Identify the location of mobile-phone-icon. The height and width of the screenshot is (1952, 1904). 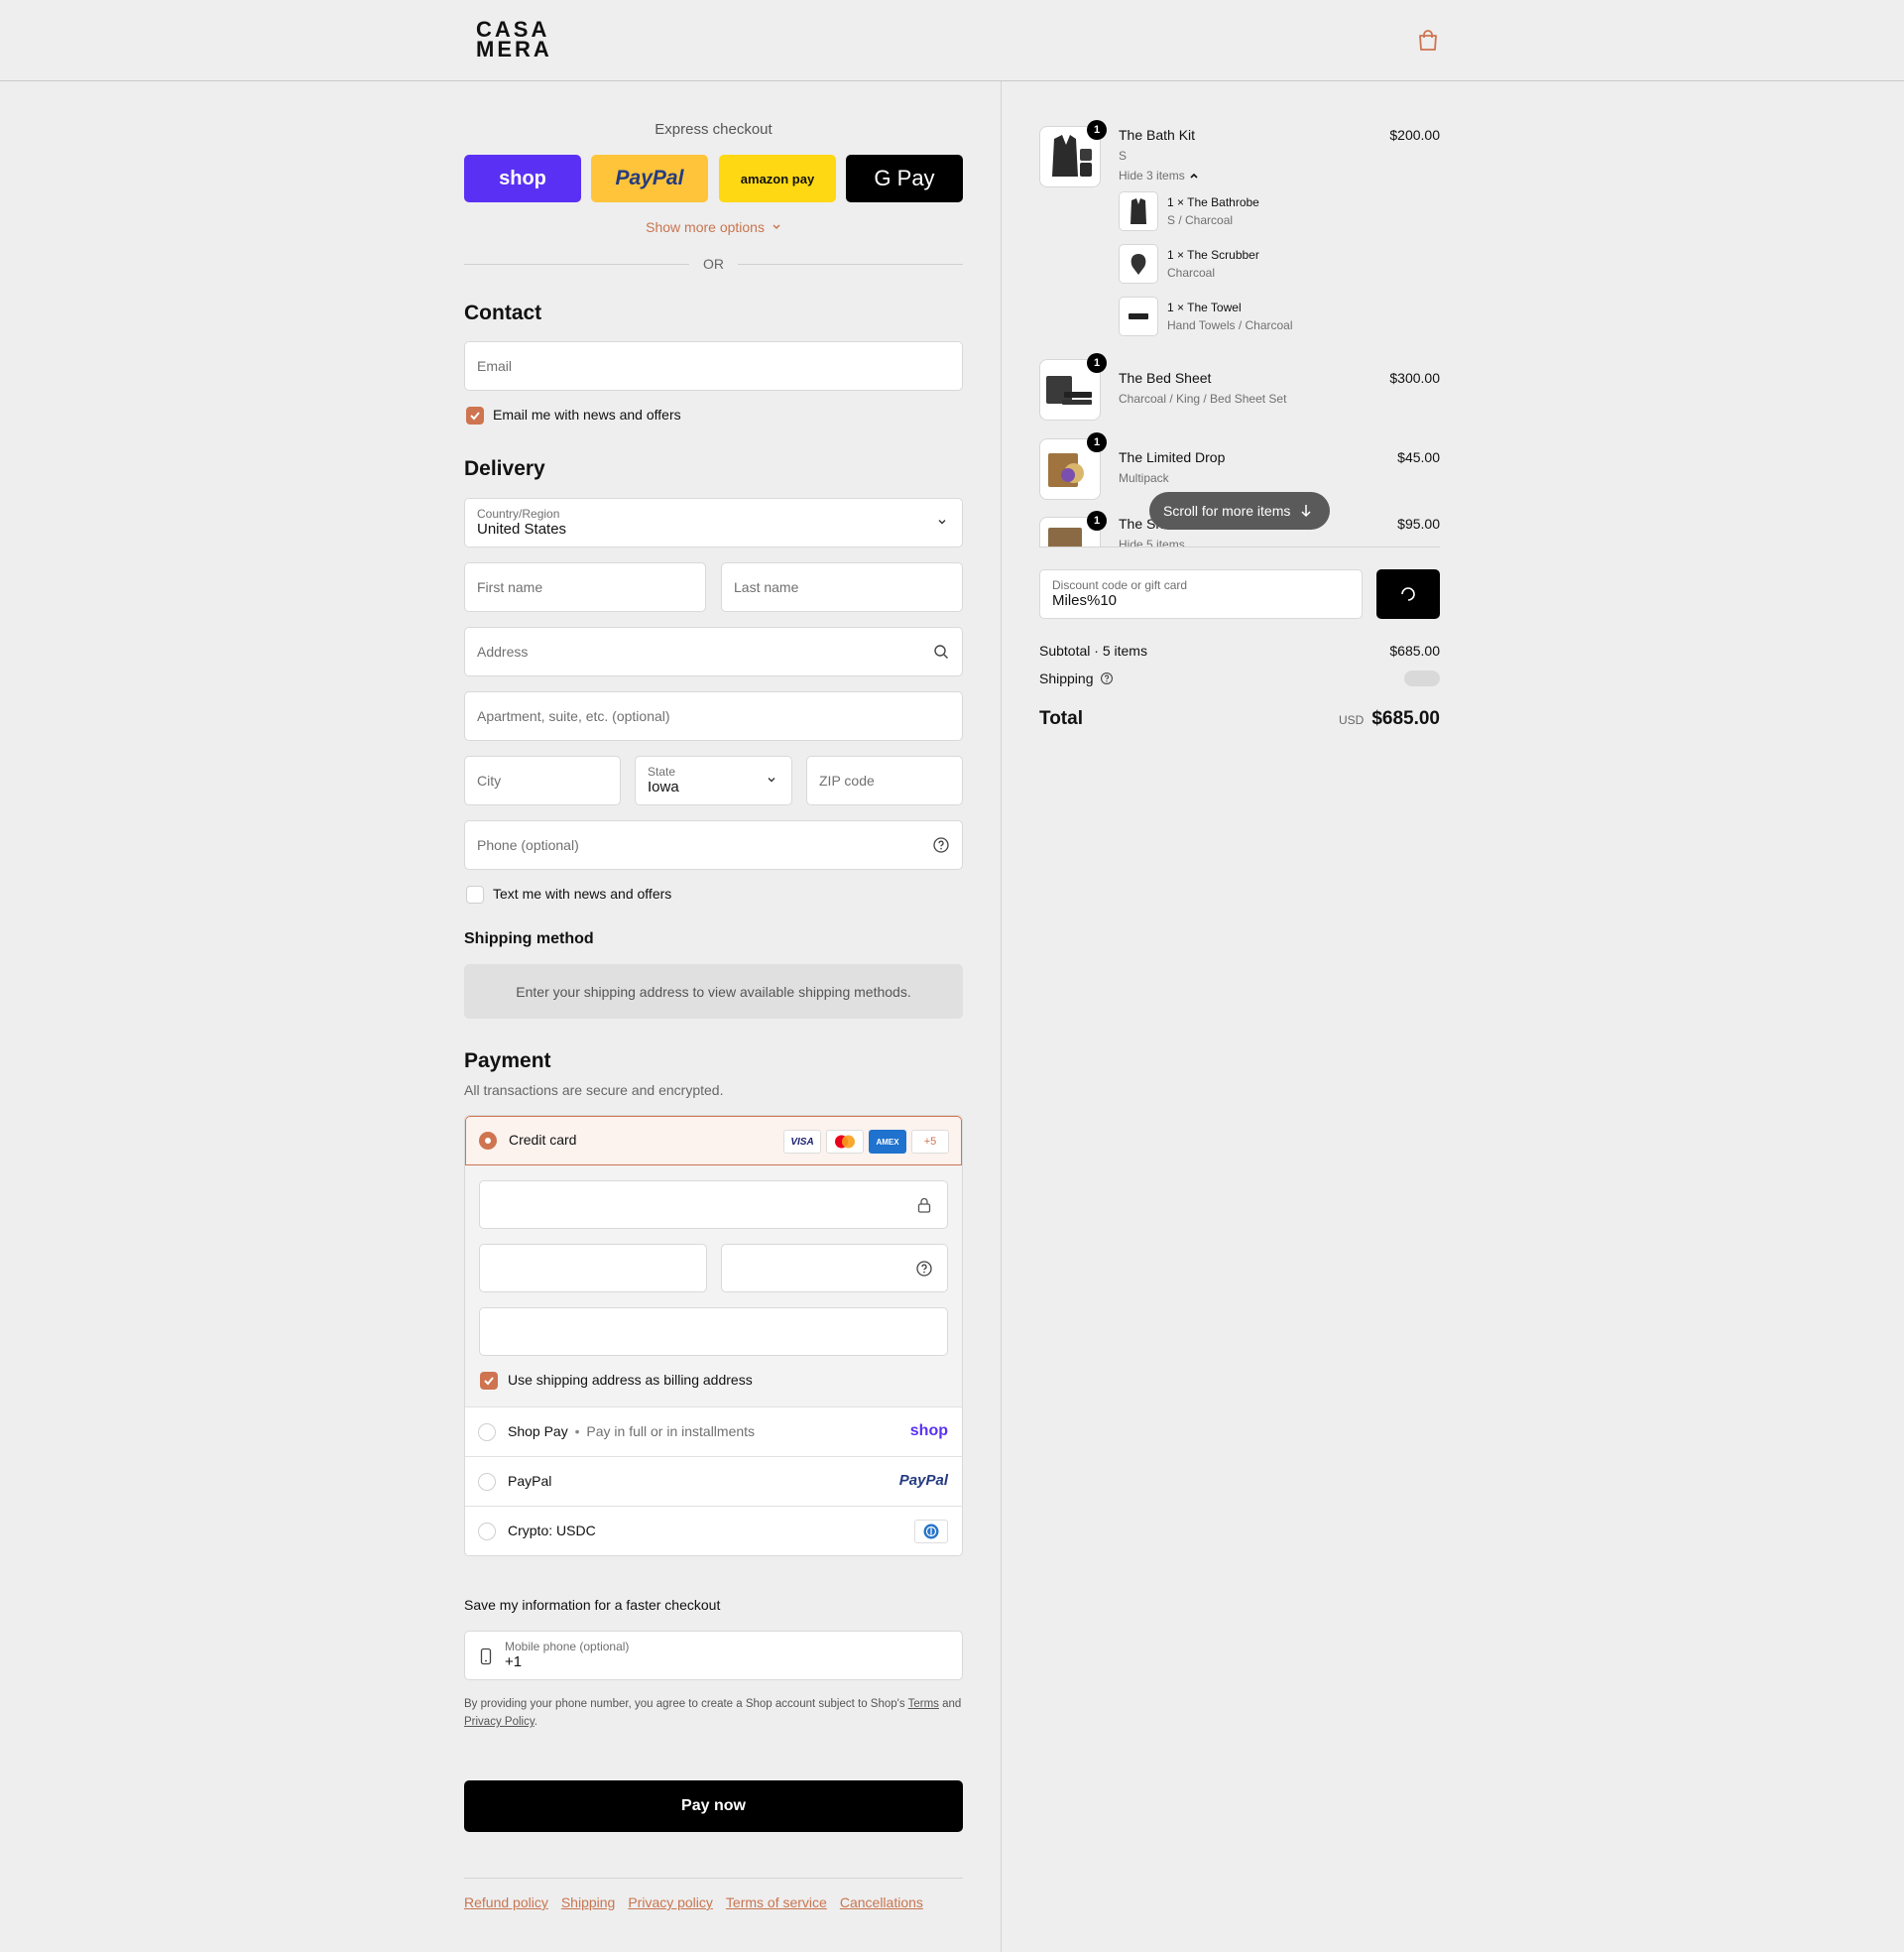
(486, 1656).